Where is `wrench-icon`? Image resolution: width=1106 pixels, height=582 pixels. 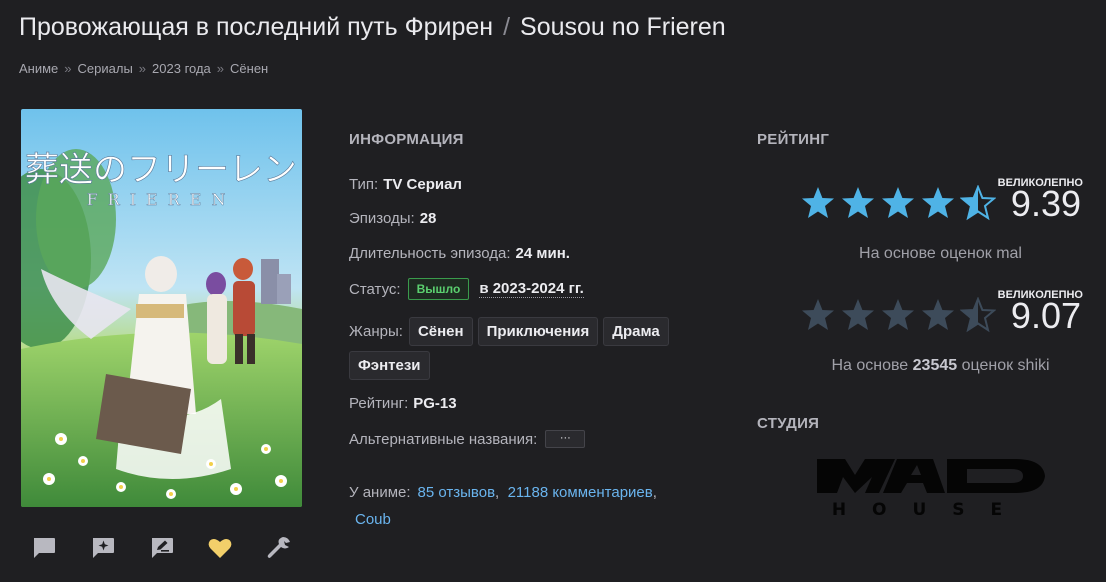 wrench-icon is located at coordinates (279, 548).